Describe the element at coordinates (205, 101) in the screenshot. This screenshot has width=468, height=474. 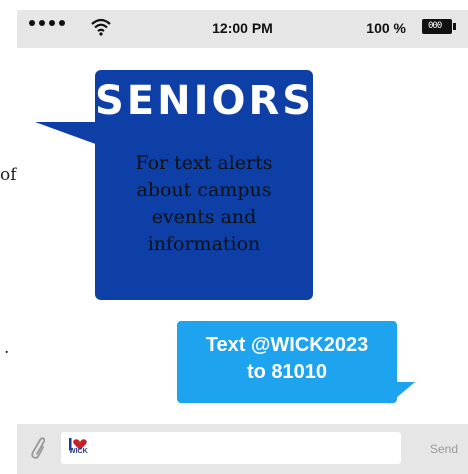
I see `bubble-headline: SENIORS` at that location.